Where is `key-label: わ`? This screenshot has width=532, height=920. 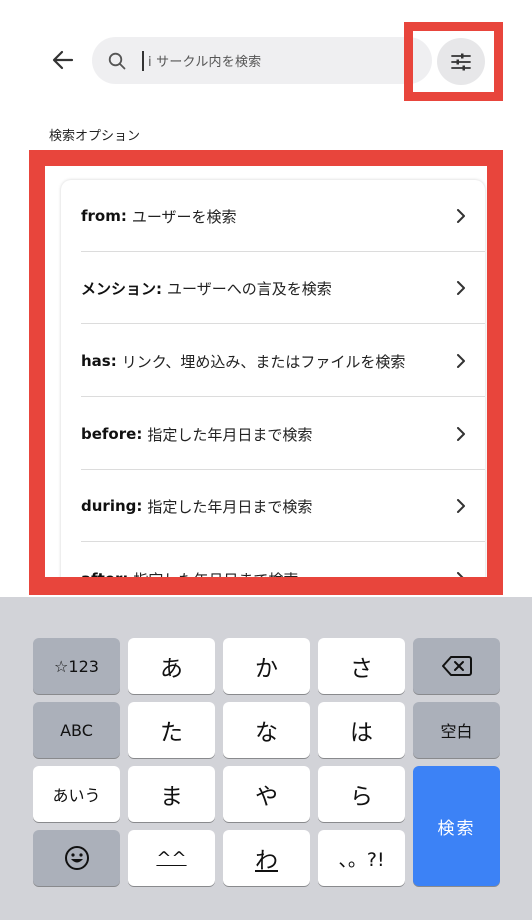 key-label: わ is located at coordinates (266, 861).